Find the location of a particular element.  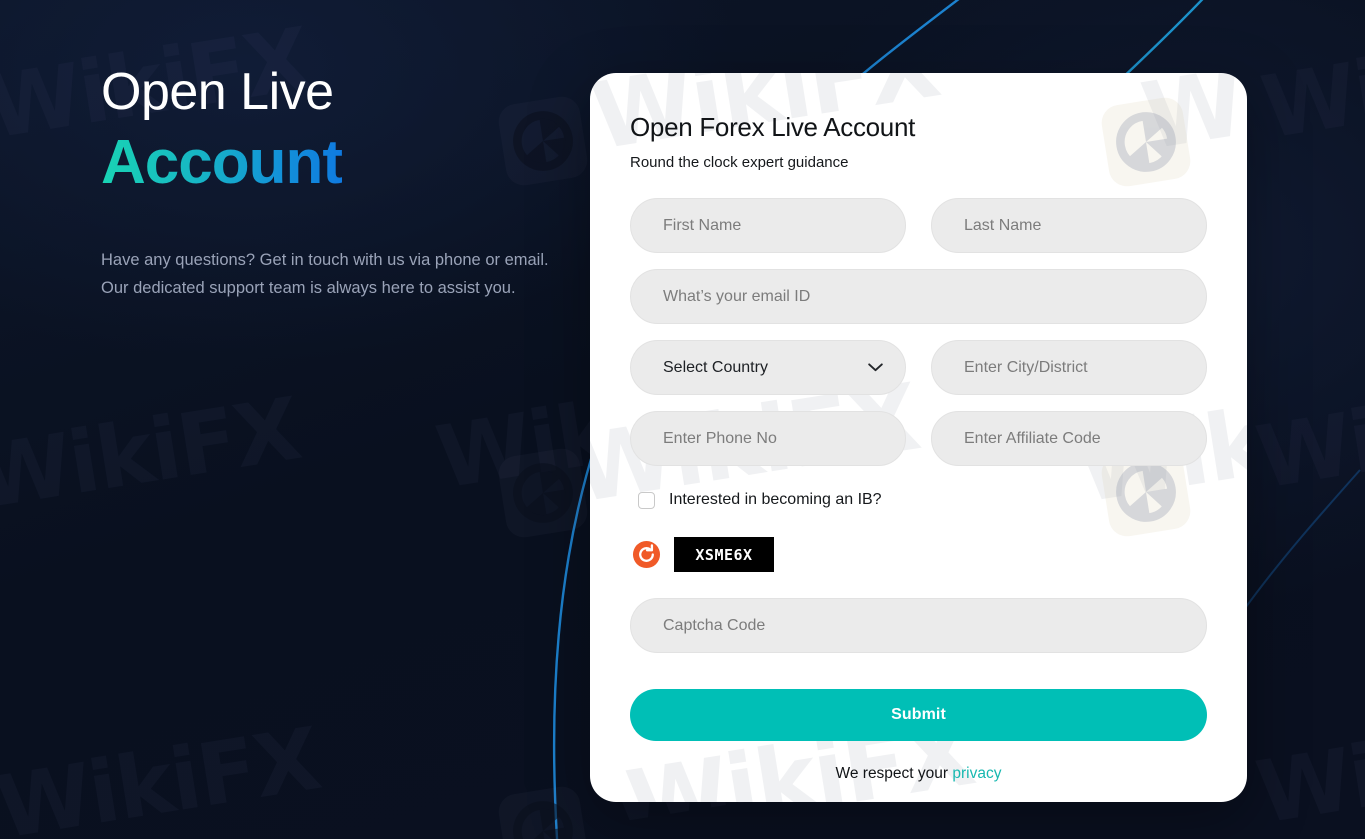

city-input is located at coordinates (1069, 367).